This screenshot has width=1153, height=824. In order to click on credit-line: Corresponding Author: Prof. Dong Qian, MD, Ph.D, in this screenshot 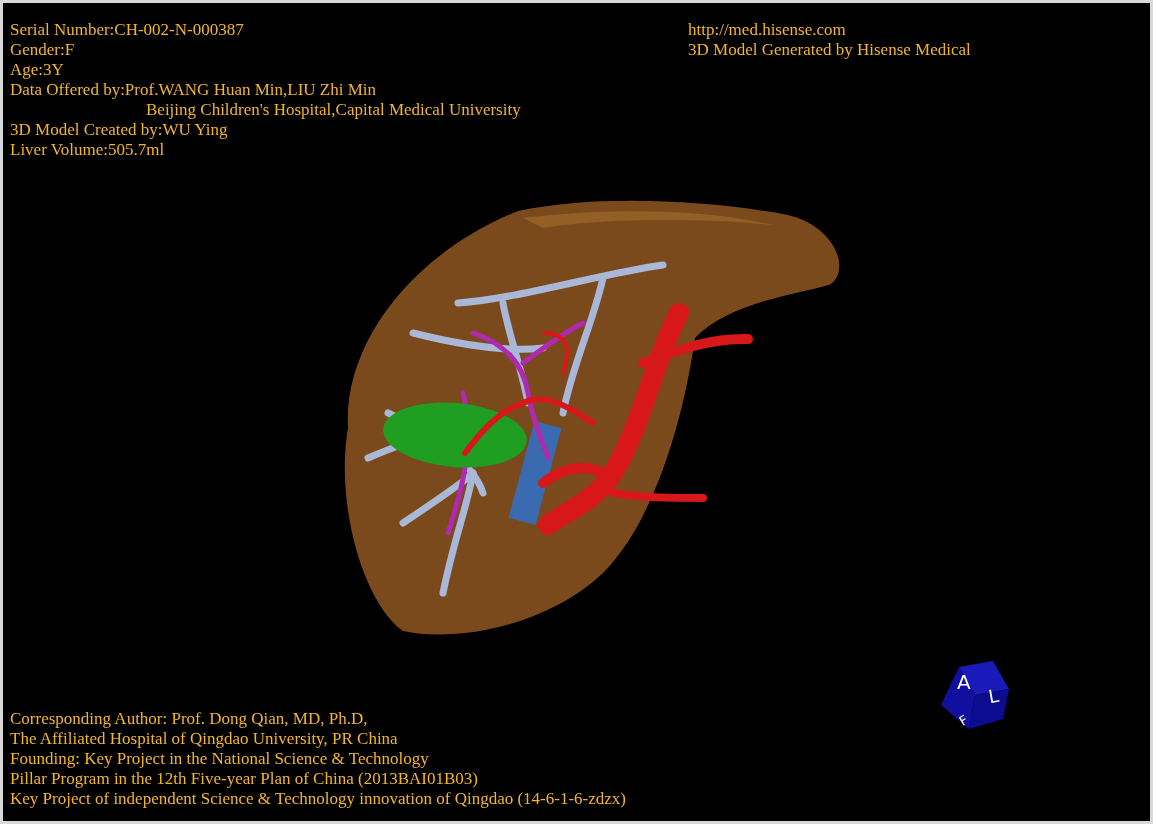, I will do `click(189, 719)`.